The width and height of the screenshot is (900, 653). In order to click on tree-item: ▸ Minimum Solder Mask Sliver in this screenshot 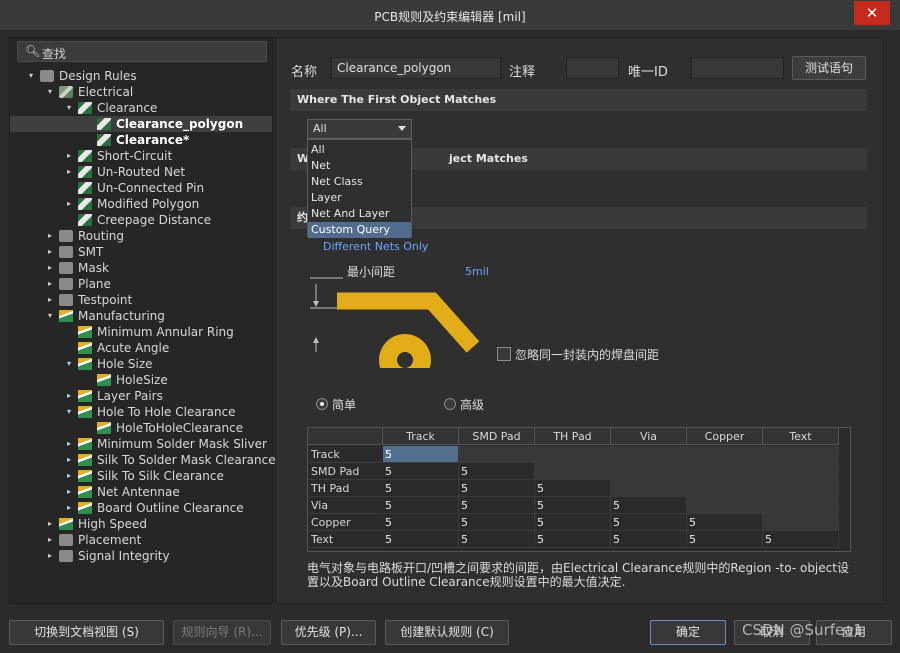, I will do `click(141, 444)`.